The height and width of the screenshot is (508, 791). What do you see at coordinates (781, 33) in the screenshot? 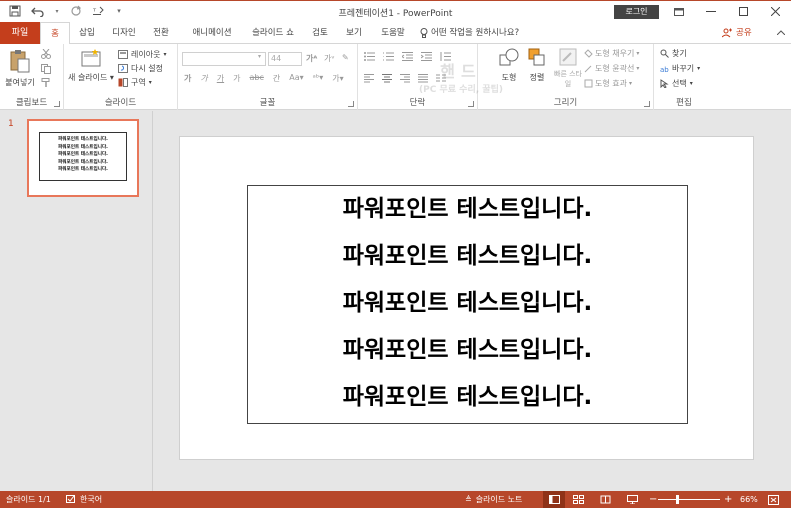
I see `collapse-ribbon-icon` at bounding box center [781, 33].